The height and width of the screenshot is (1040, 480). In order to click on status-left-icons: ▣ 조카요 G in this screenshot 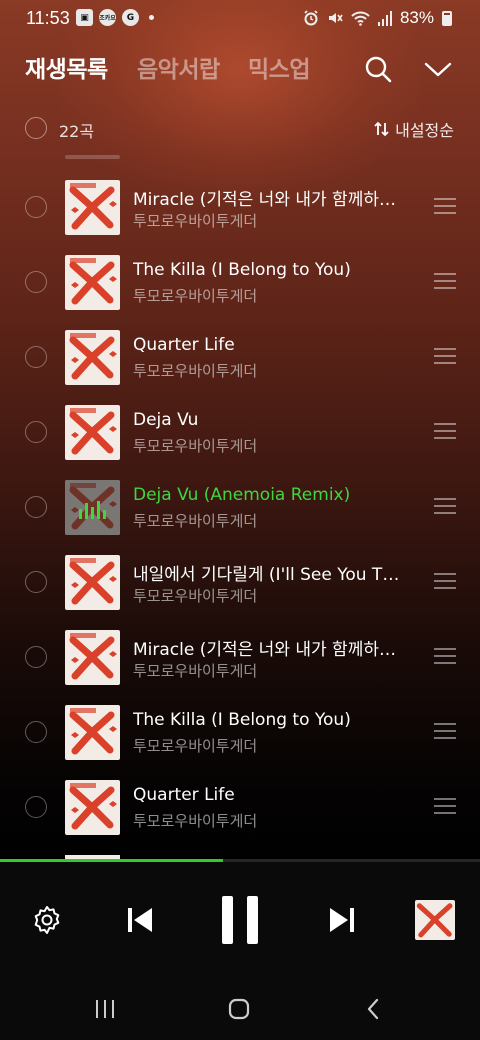, I will do `click(115, 17)`.